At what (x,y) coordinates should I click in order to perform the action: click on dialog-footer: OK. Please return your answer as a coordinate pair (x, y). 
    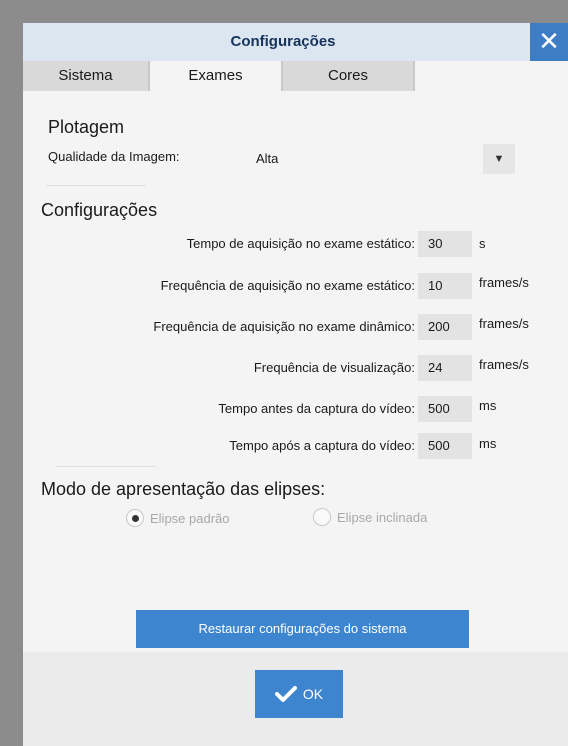
    Looking at the image, I should click on (295, 699).